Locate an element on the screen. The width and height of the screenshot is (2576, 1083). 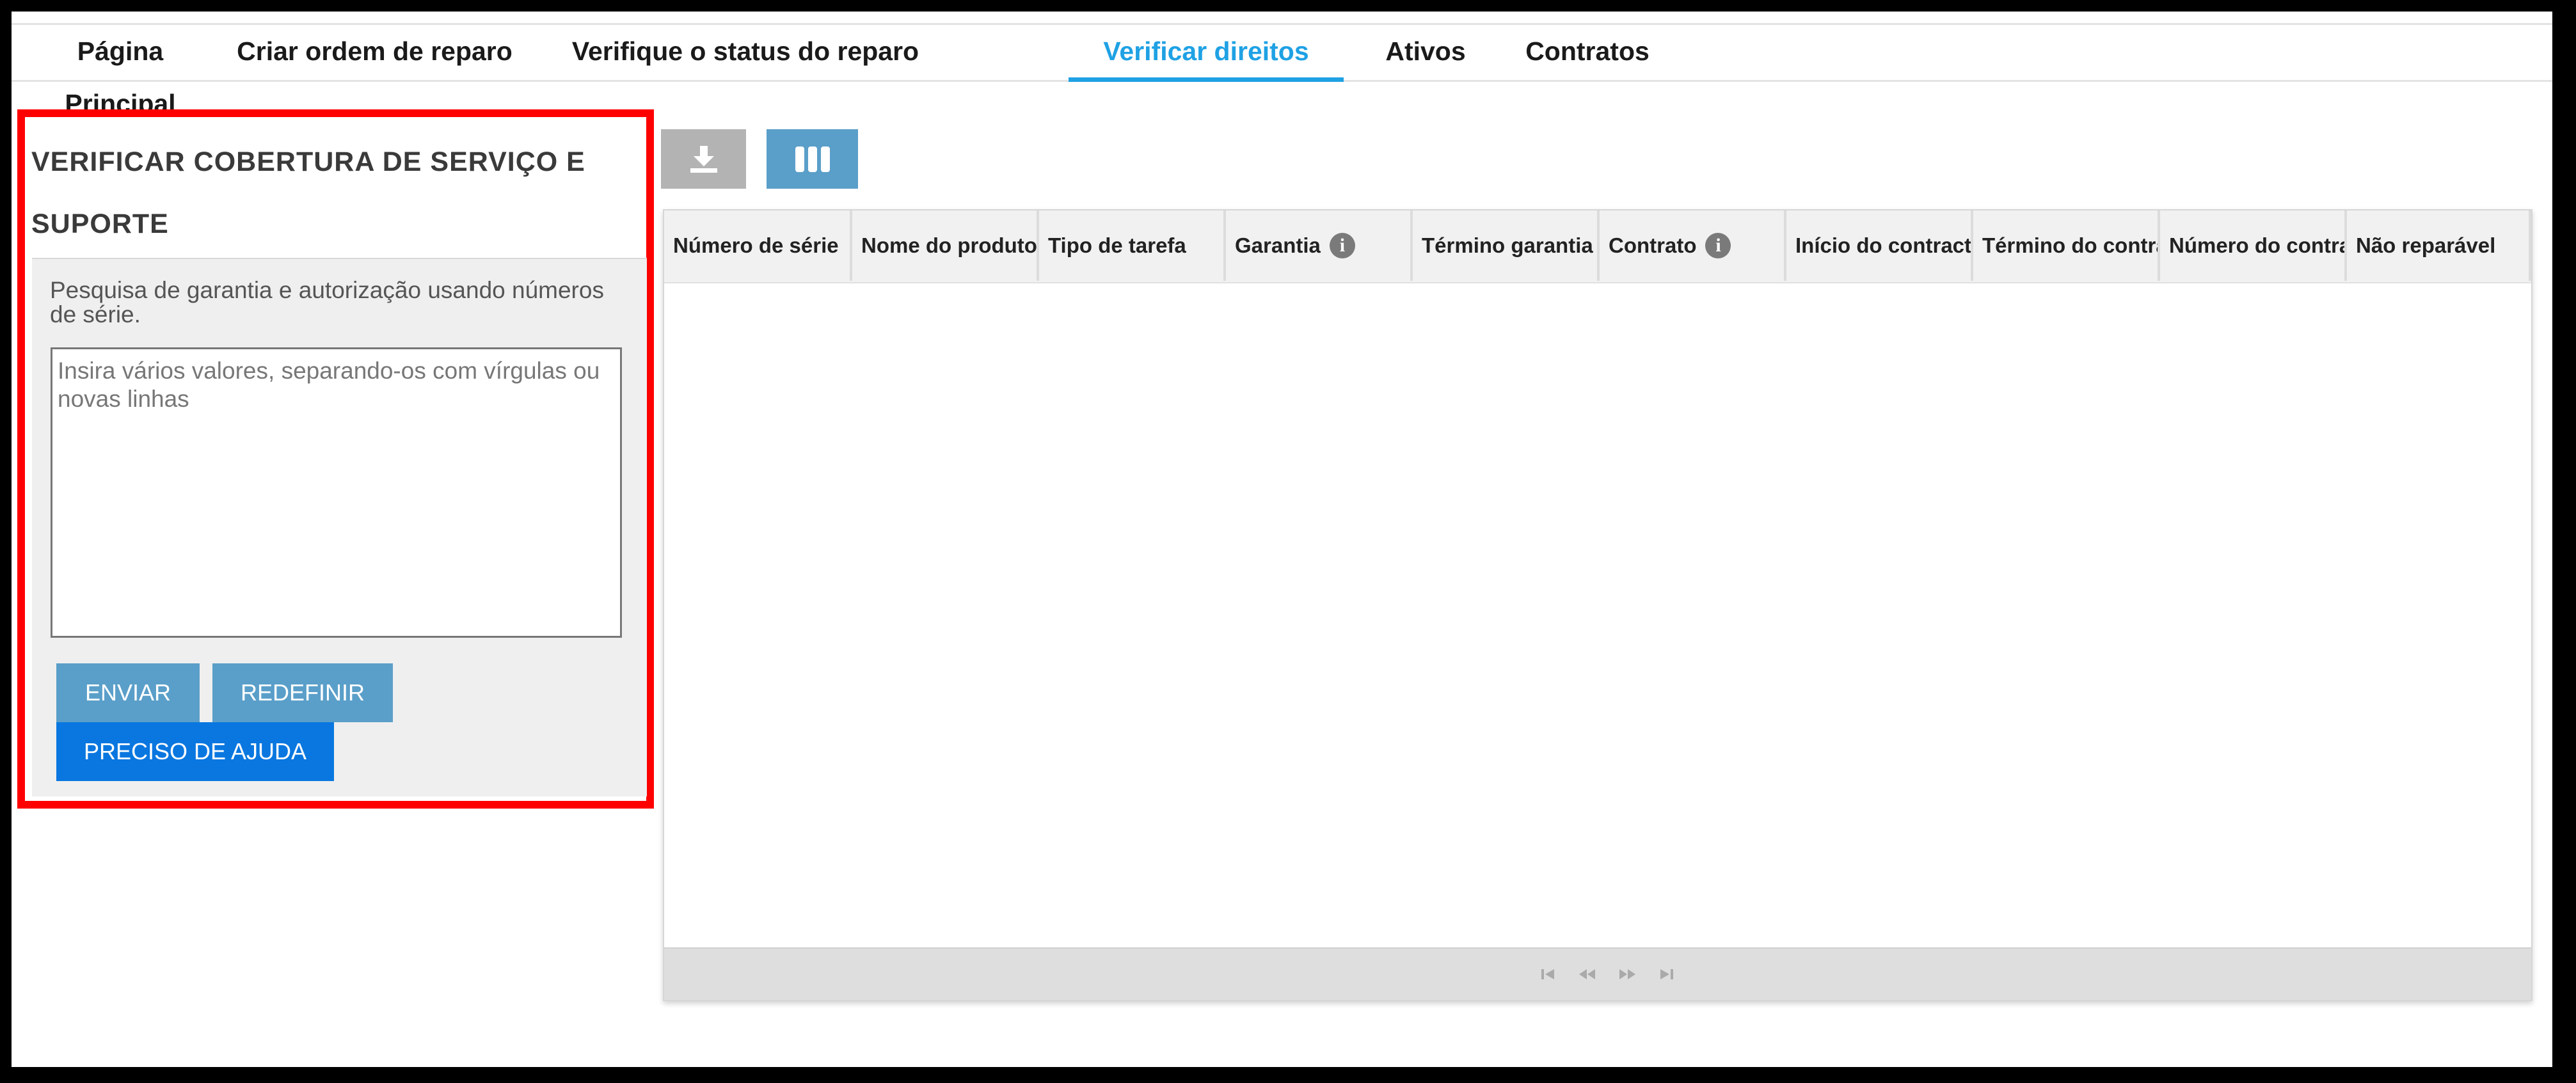
column-header-label: Número de série is located at coordinates (756, 245).